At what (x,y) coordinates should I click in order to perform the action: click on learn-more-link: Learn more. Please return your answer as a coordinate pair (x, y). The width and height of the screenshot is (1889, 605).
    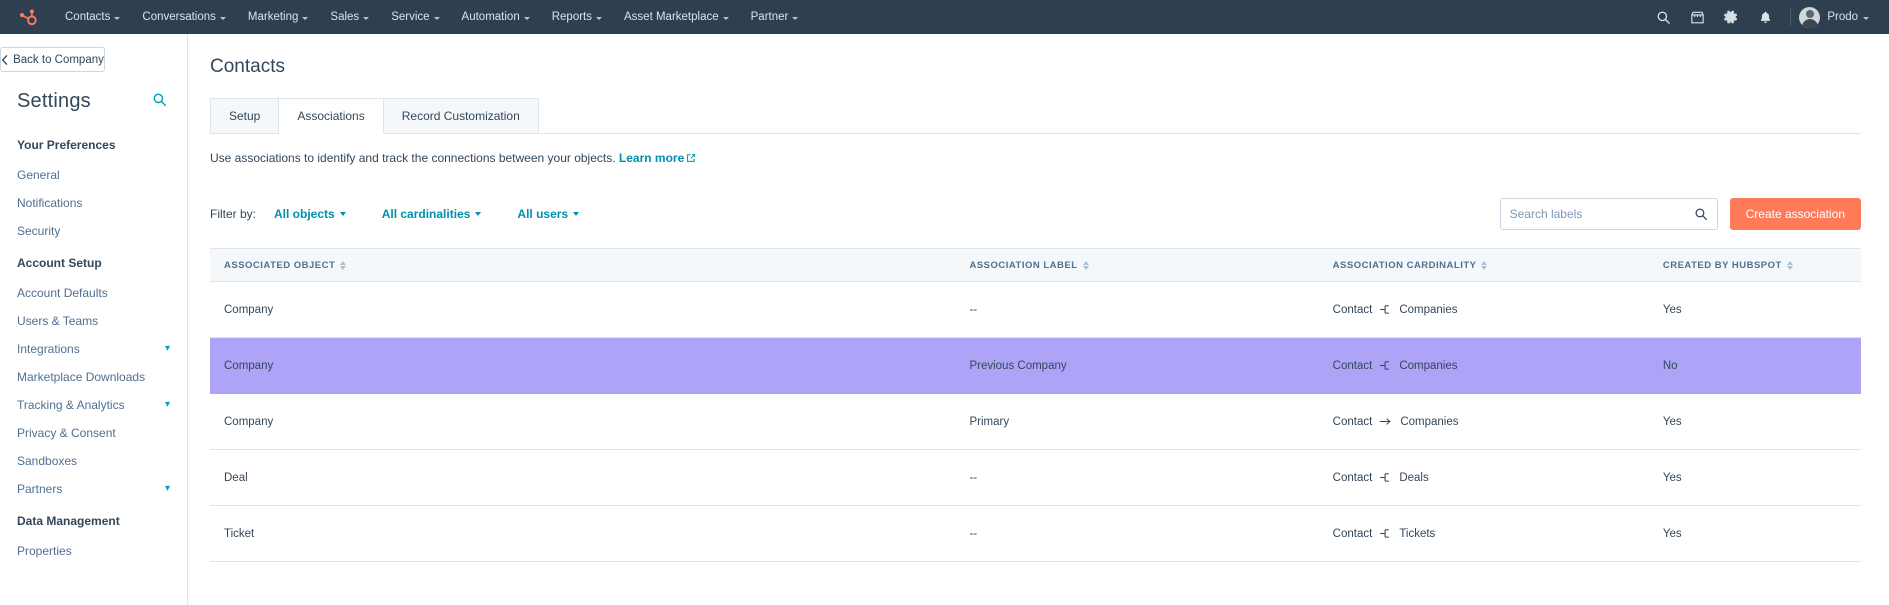
    Looking at the image, I should click on (657, 158).